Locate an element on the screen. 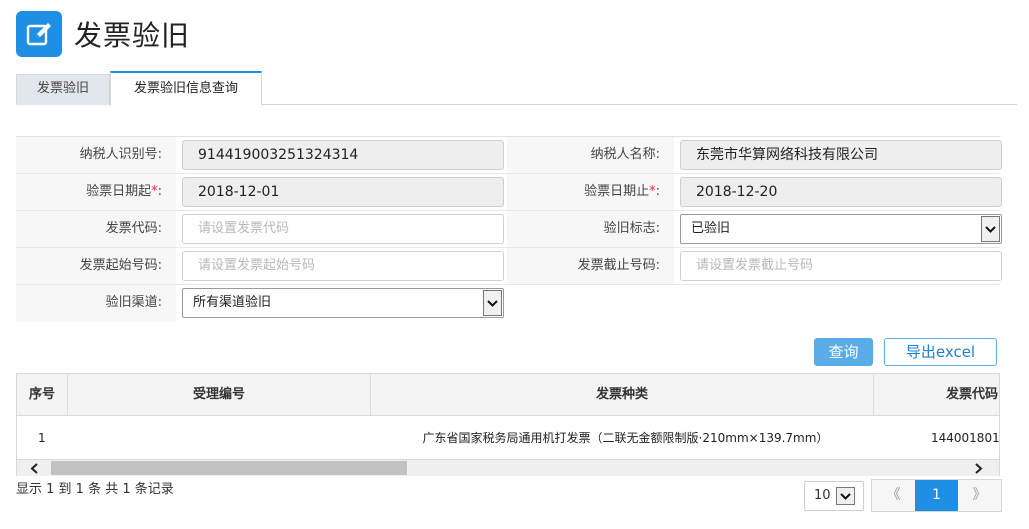 The image size is (1029, 529). form-row-numbers: 发票起始号码: 请设置发票起始号码 发票截止号码: 请设置发票截止号码 is located at coordinates (509, 266).